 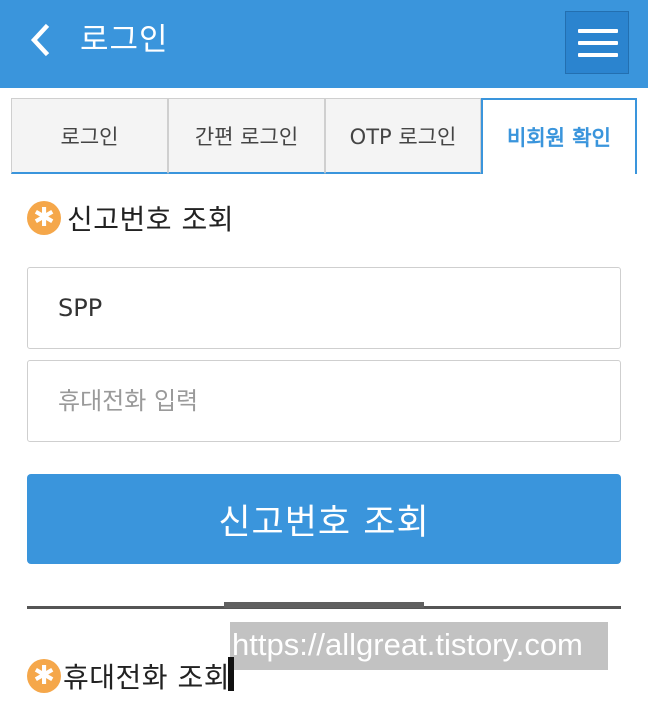 I want to click on phone-input, so click(x=324, y=401).